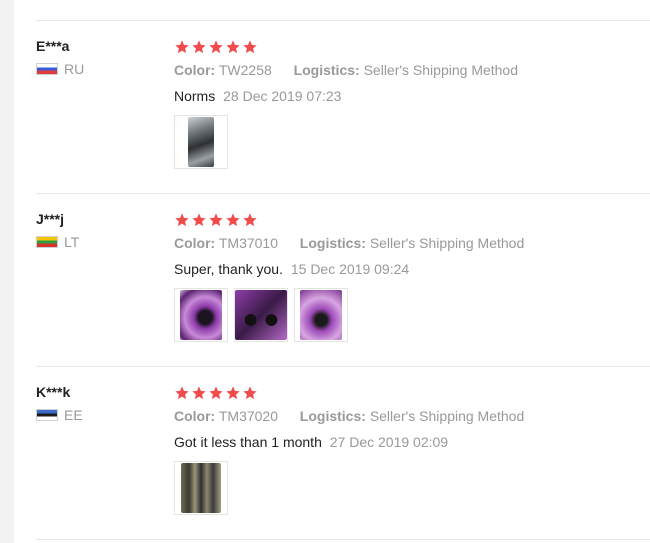  Describe the element at coordinates (248, 442) in the screenshot. I see `review-text: Got it less than 1 month` at that location.